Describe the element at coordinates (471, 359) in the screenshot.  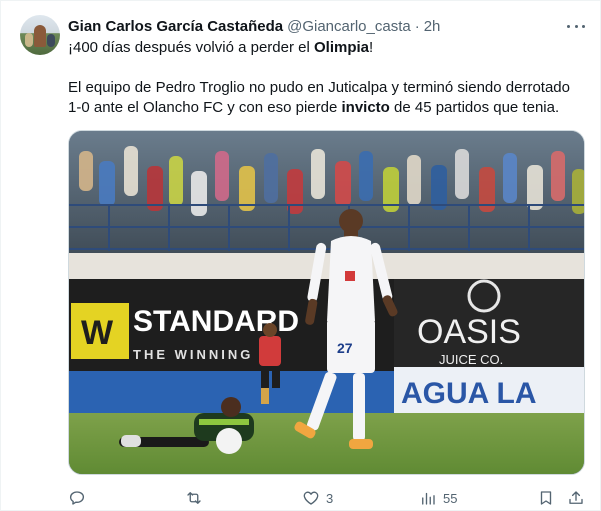
I see `sign-juice-text: JUICE CO.` at that location.